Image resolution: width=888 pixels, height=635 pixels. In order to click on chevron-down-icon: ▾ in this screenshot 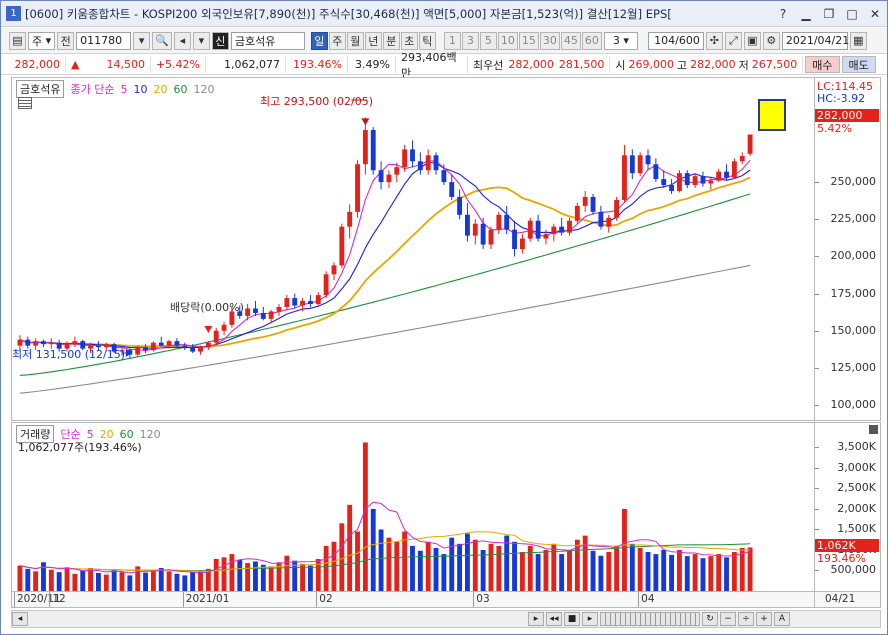, I will do `click(201, 40)`.